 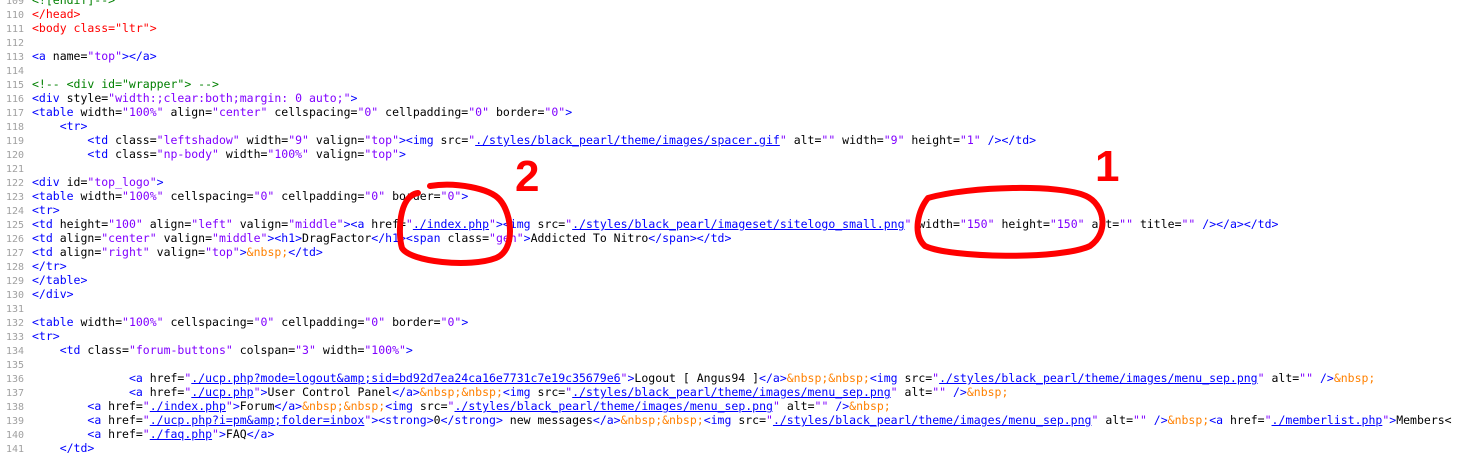 I want to click on code-token-txt: Forum, so click(x=257, y=406).